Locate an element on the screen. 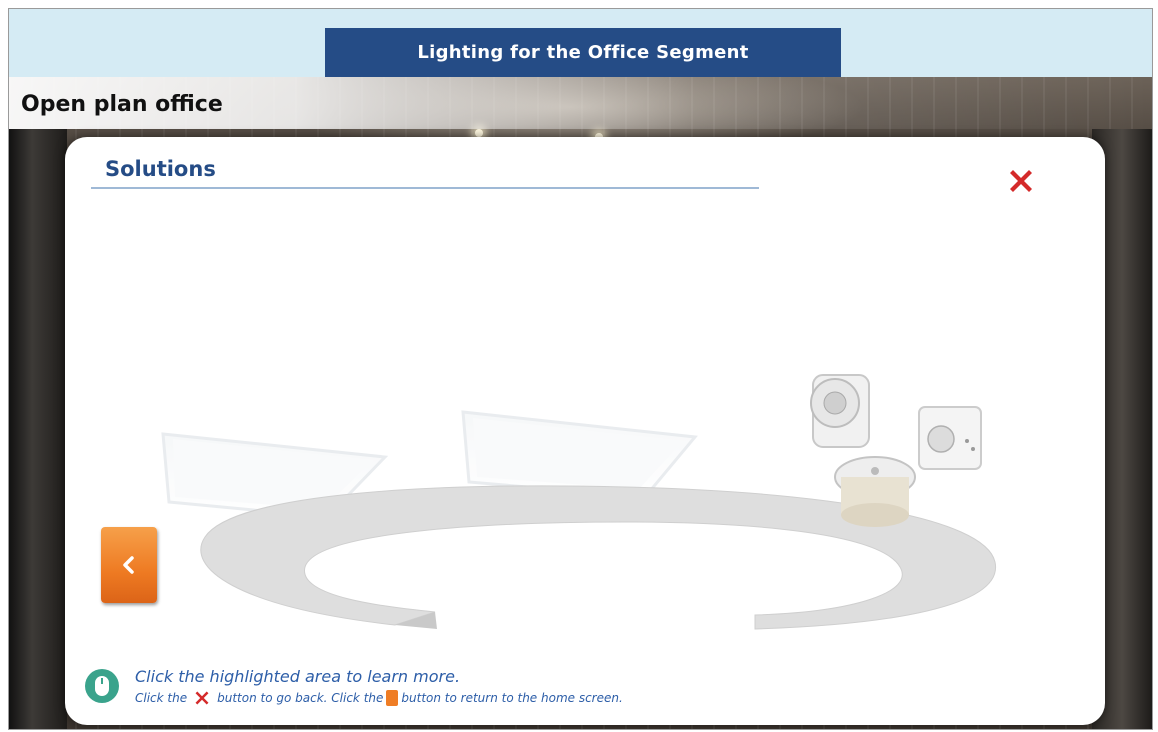  chevron-left-icon is located at coordinates (128, 565).